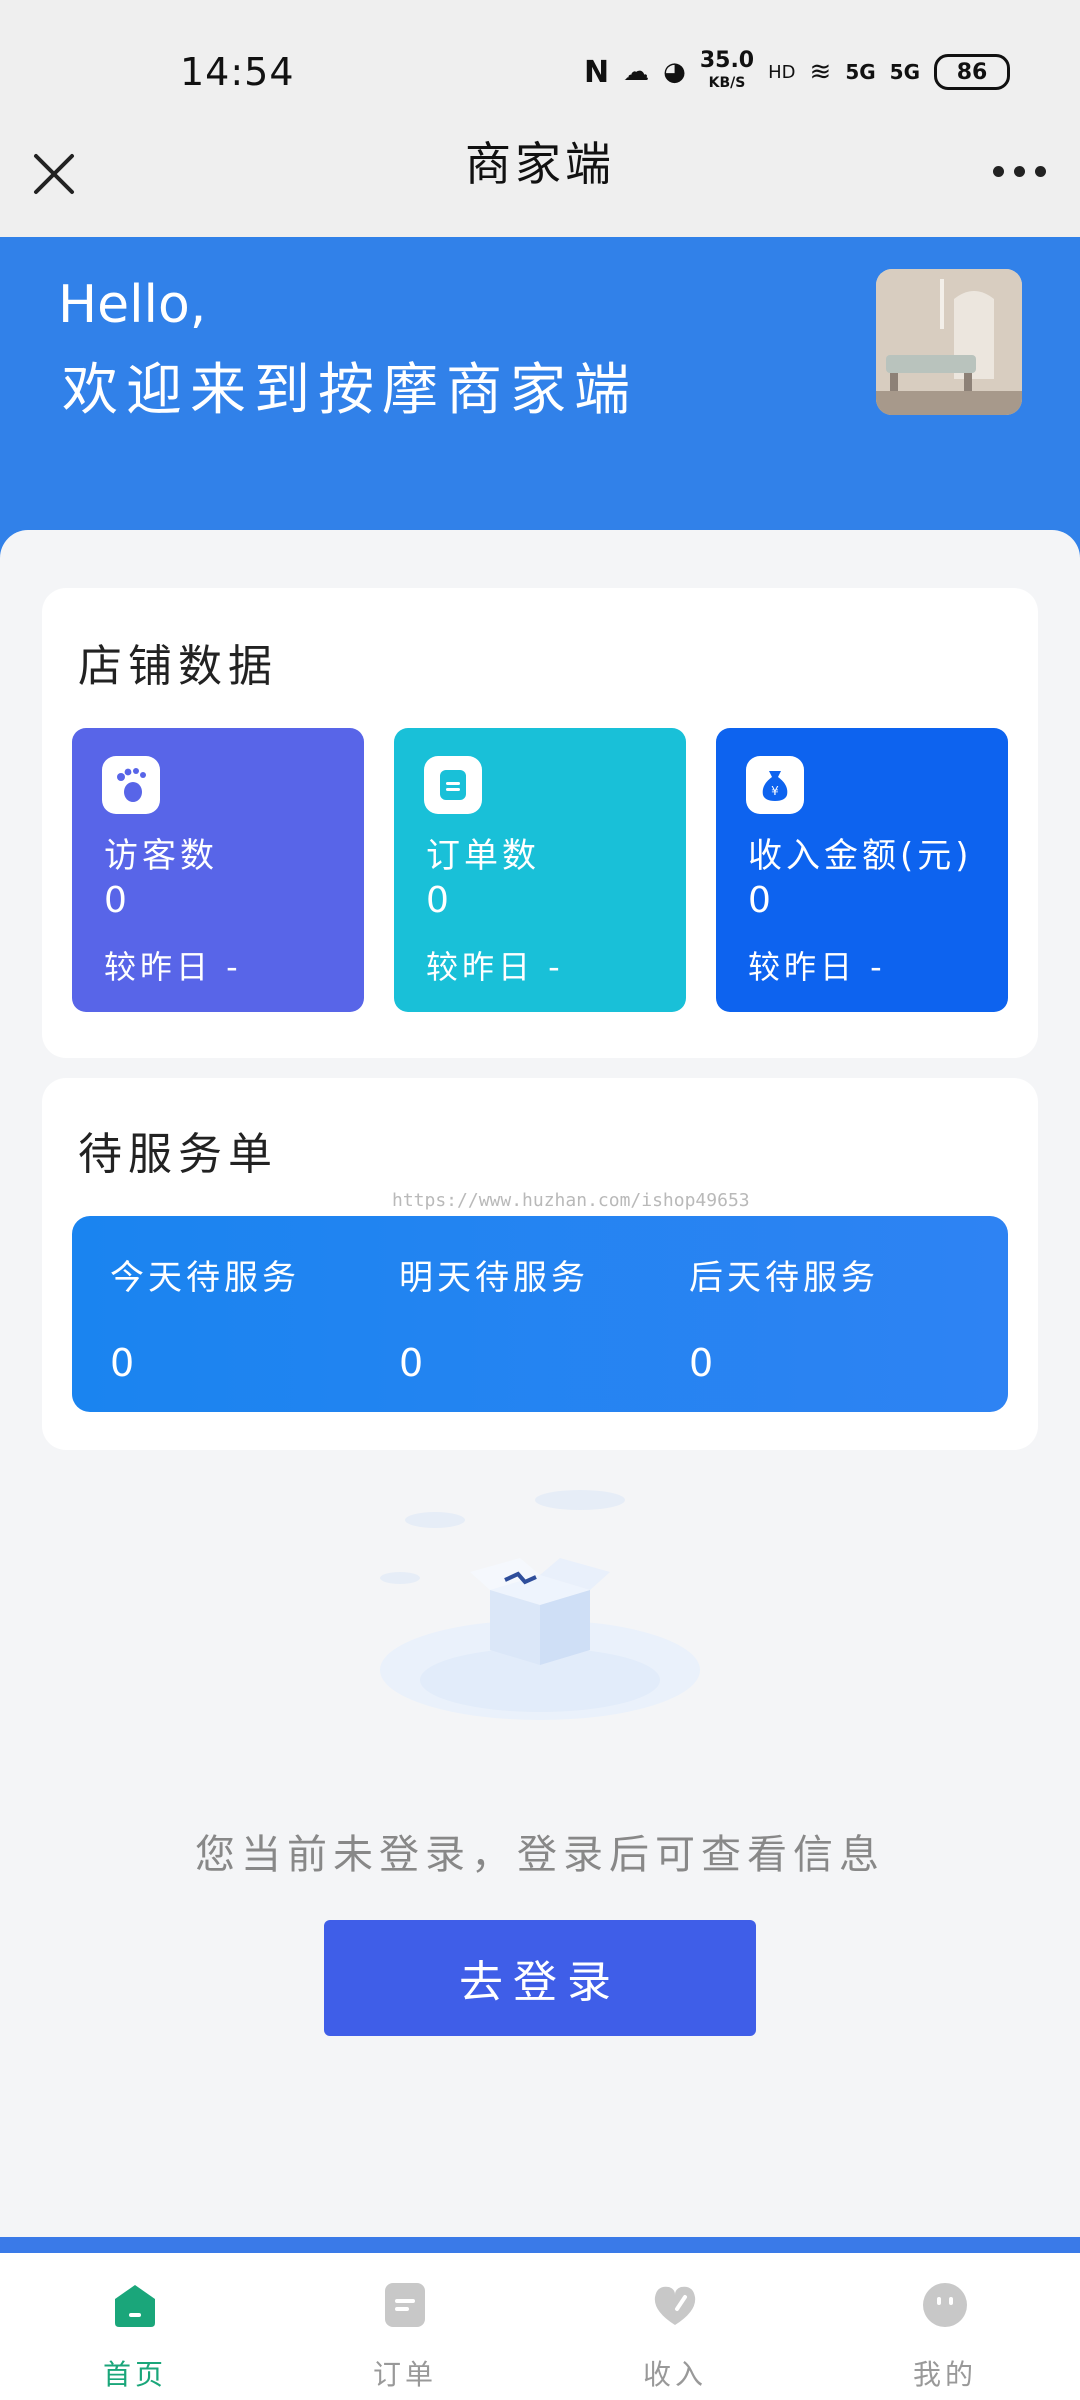  I want to click on pending-service-bar: 今天待服务 0 明天待服务 0 后天待服务 0, so click(540, 1314).